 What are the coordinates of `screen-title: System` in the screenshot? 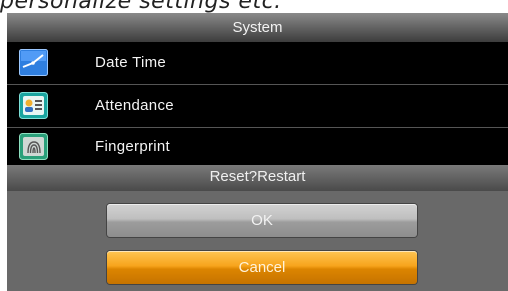 It's located at (257, 27).